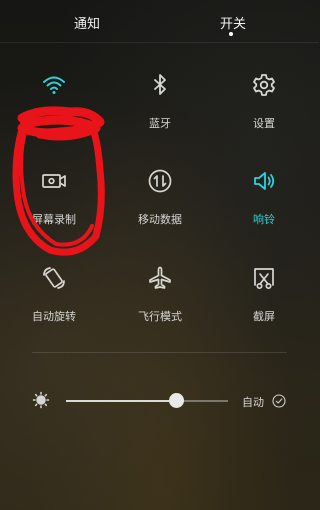  What do you see at coordinates (87, 22) in the screenshot?
I see `tab-notifications: 通知` at bounding box center [87, 22].